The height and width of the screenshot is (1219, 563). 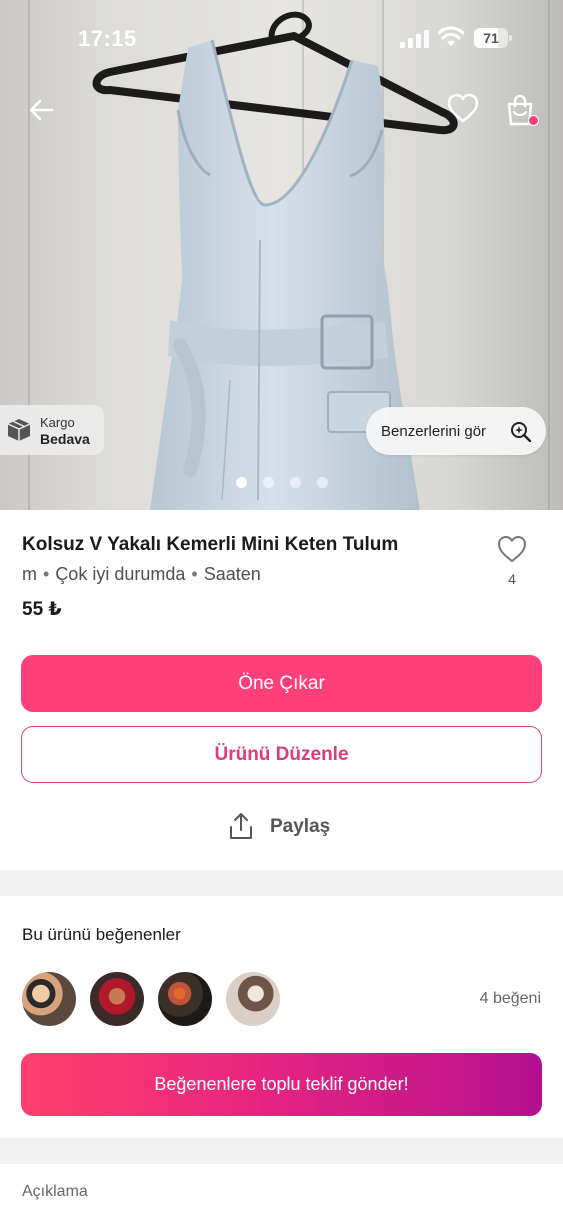 What do you see at coordinates (101, 934) in the screenshot?
I see `likers-section-title: Bu ürünü beğenenler` at bounding box center [101, 934].